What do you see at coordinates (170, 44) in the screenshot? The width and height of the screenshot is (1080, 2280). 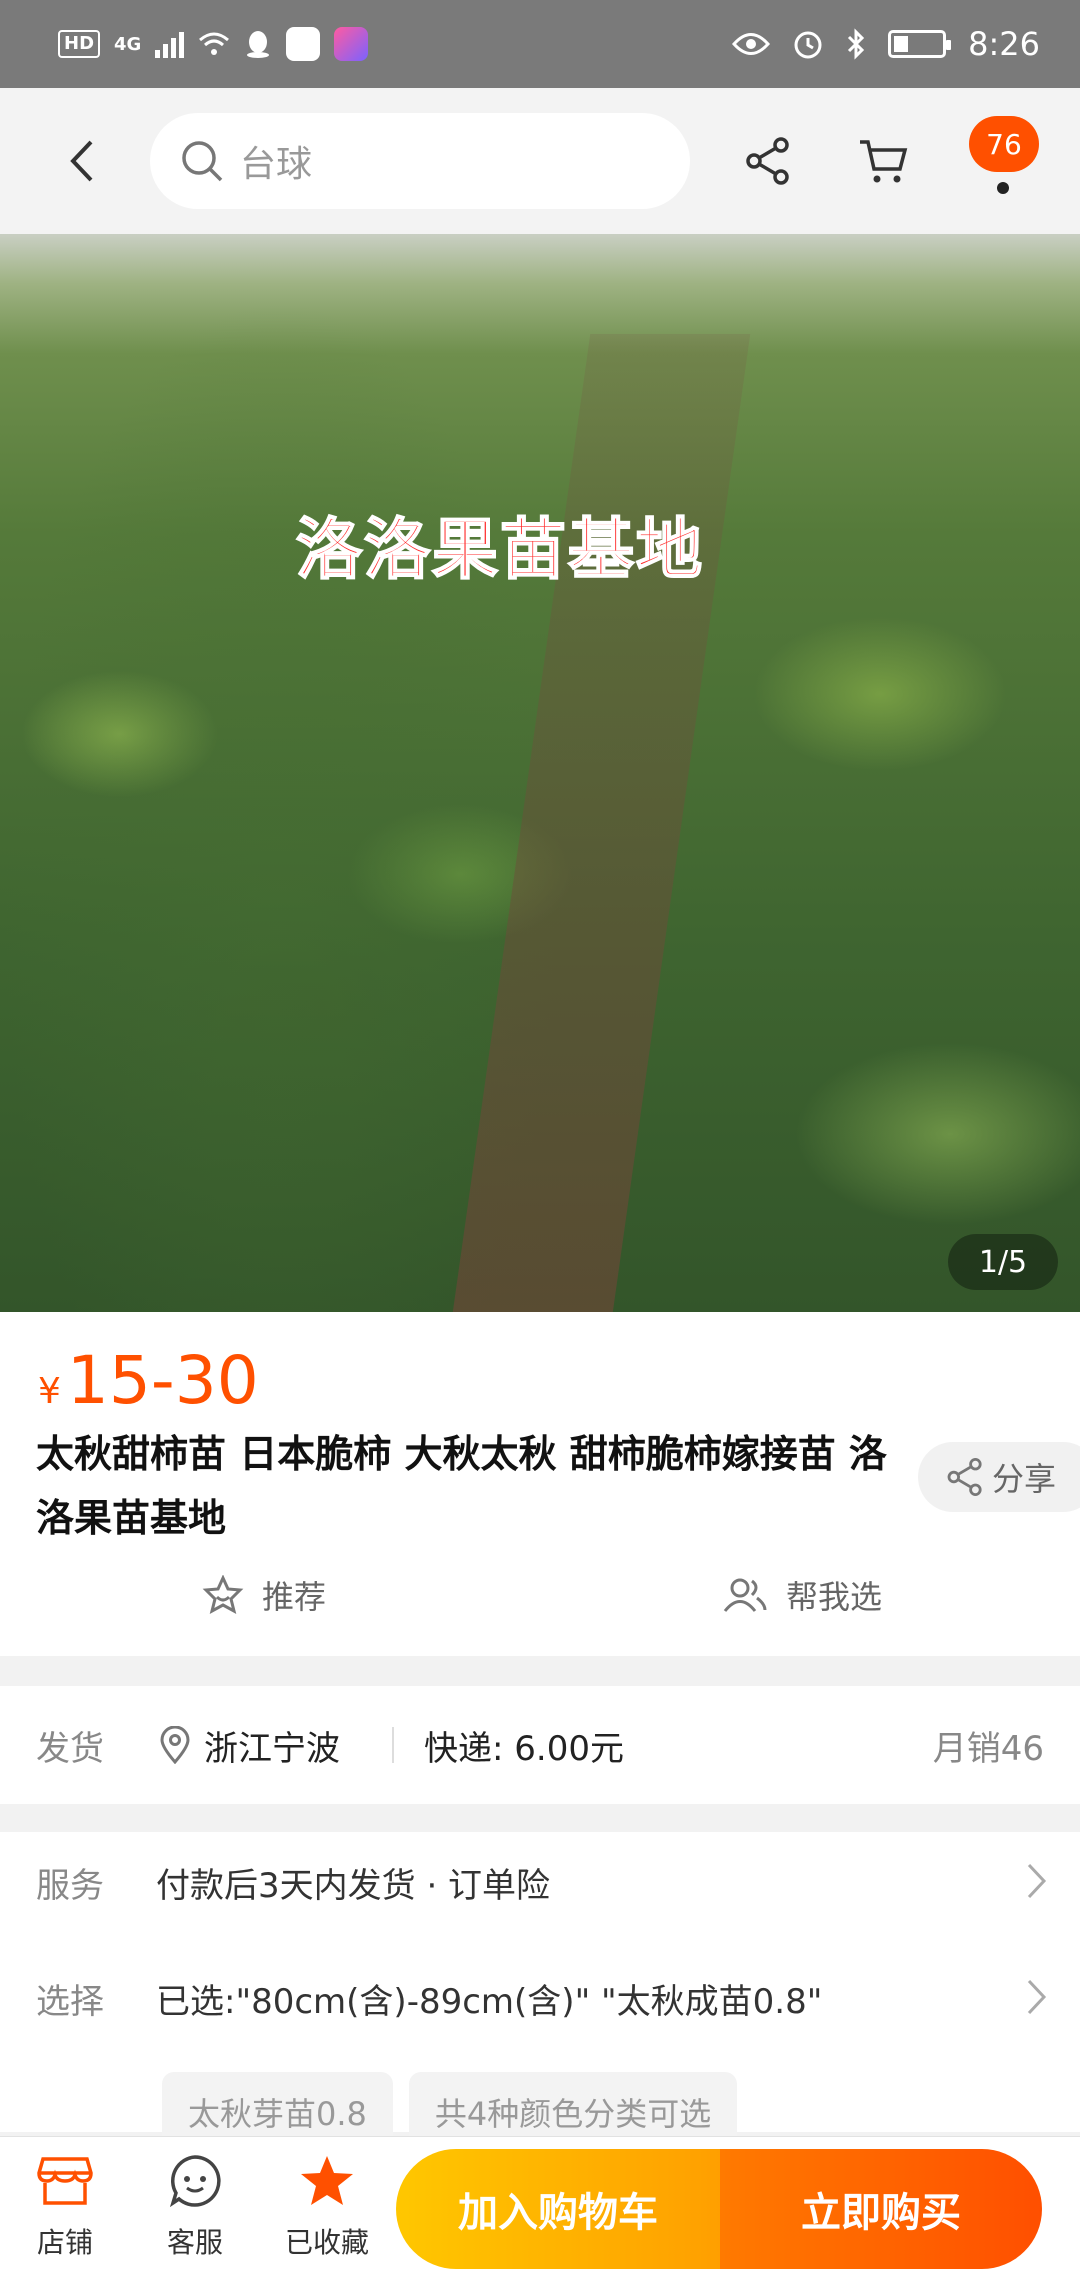 I see `signal-icon` at bounding box center [170, 44].